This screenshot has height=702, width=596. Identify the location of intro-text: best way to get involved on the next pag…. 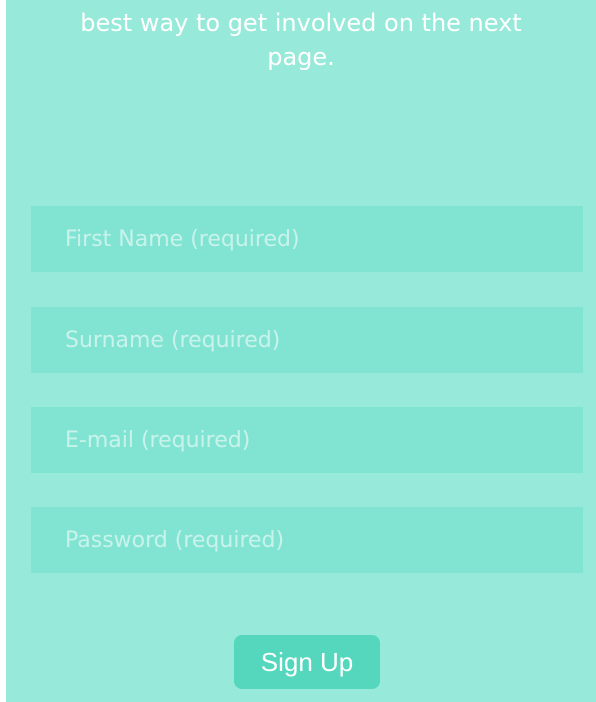
(301, 40).